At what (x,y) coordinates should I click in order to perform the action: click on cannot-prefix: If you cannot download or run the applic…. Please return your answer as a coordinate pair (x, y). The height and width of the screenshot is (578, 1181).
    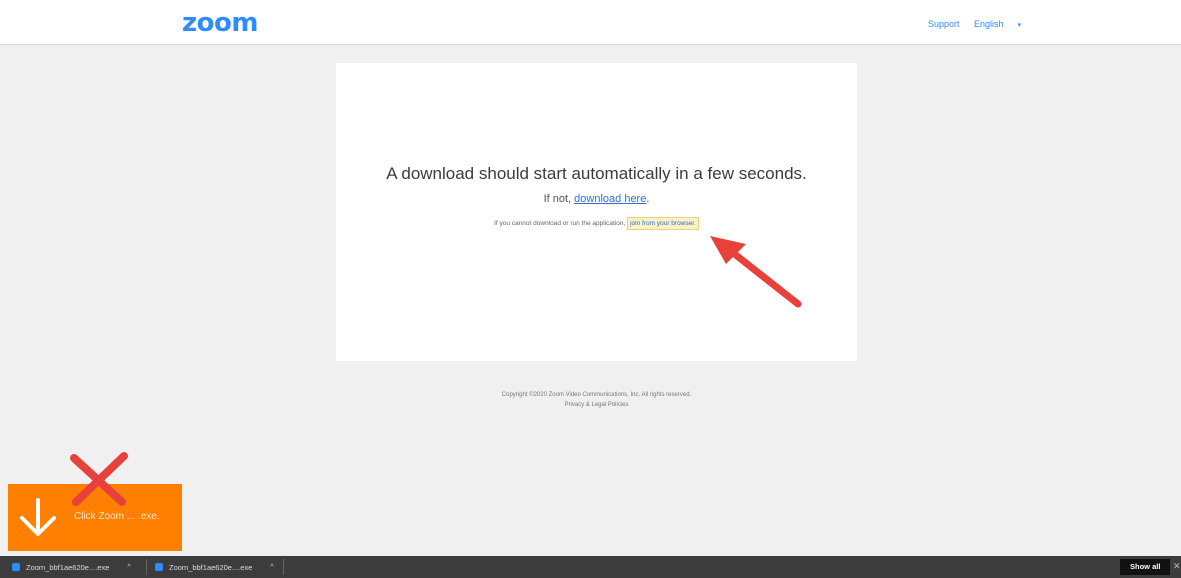
    Looking at the image, I should click on (561, 223).